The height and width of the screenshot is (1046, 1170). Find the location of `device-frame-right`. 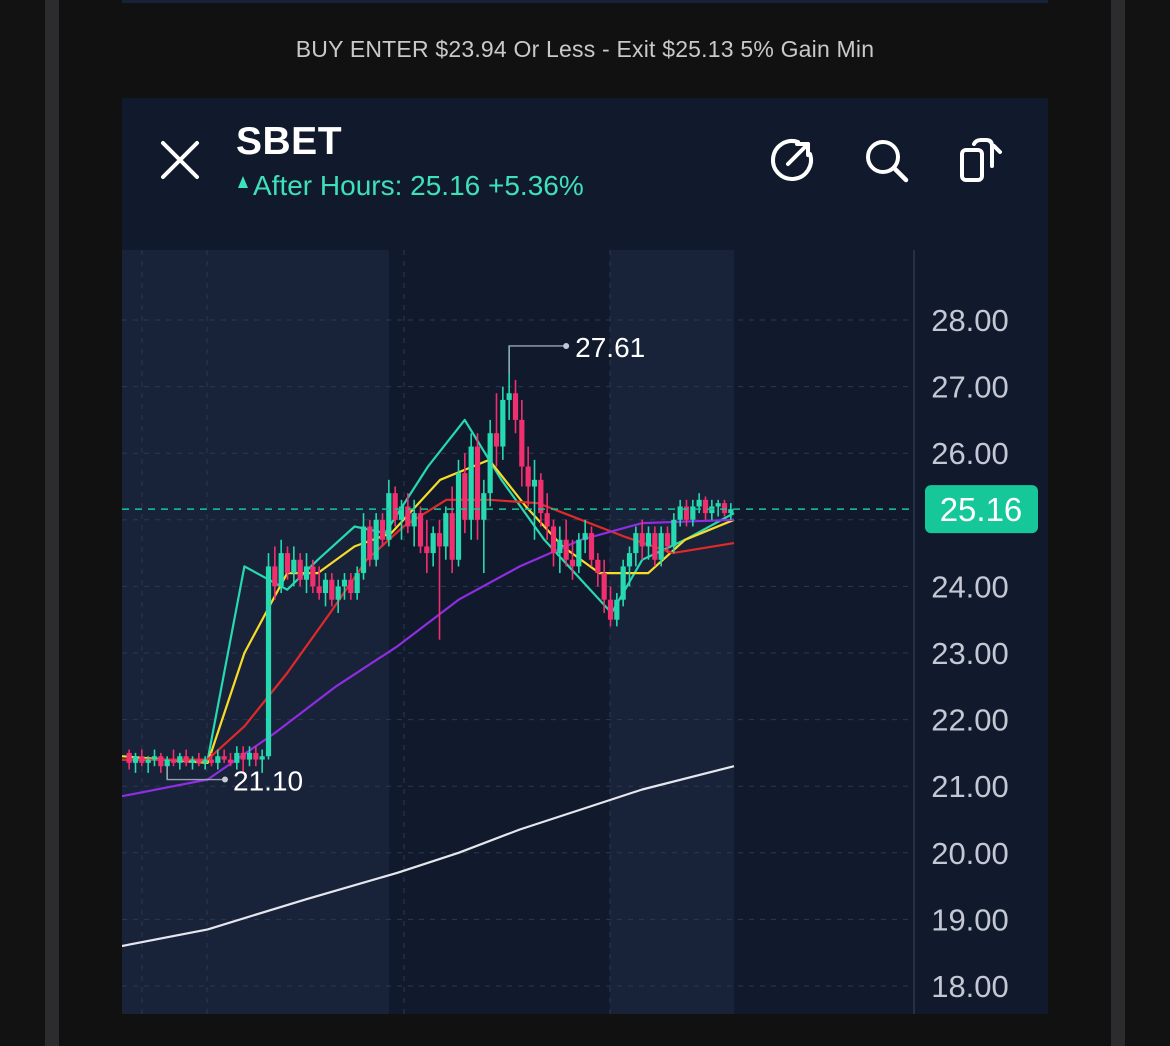

device-frame-right is located at coordinates (1118, 523).